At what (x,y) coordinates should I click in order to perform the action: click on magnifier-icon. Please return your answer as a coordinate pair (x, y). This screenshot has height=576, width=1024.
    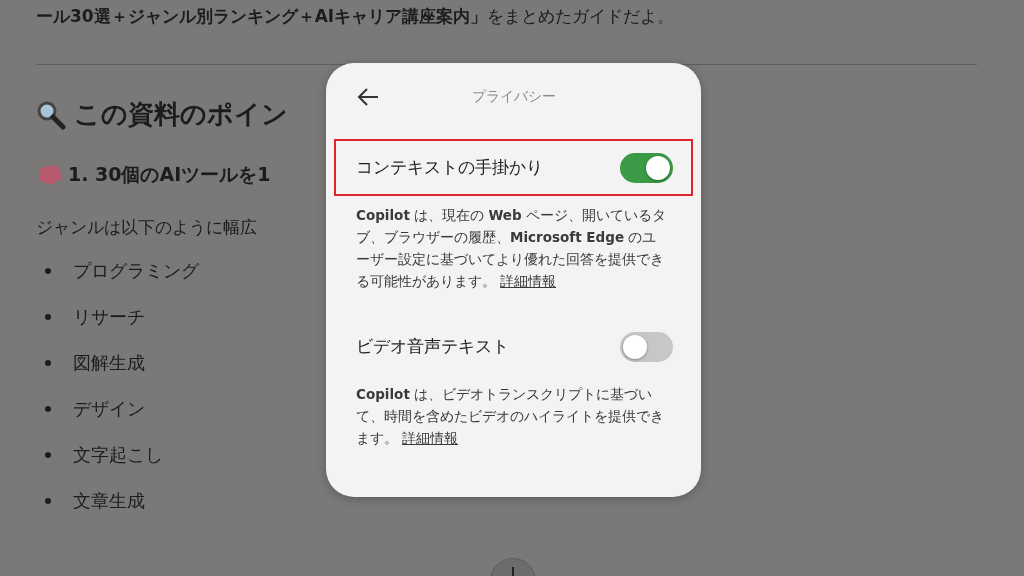
    Looking at the image, I should click on (51, 114).